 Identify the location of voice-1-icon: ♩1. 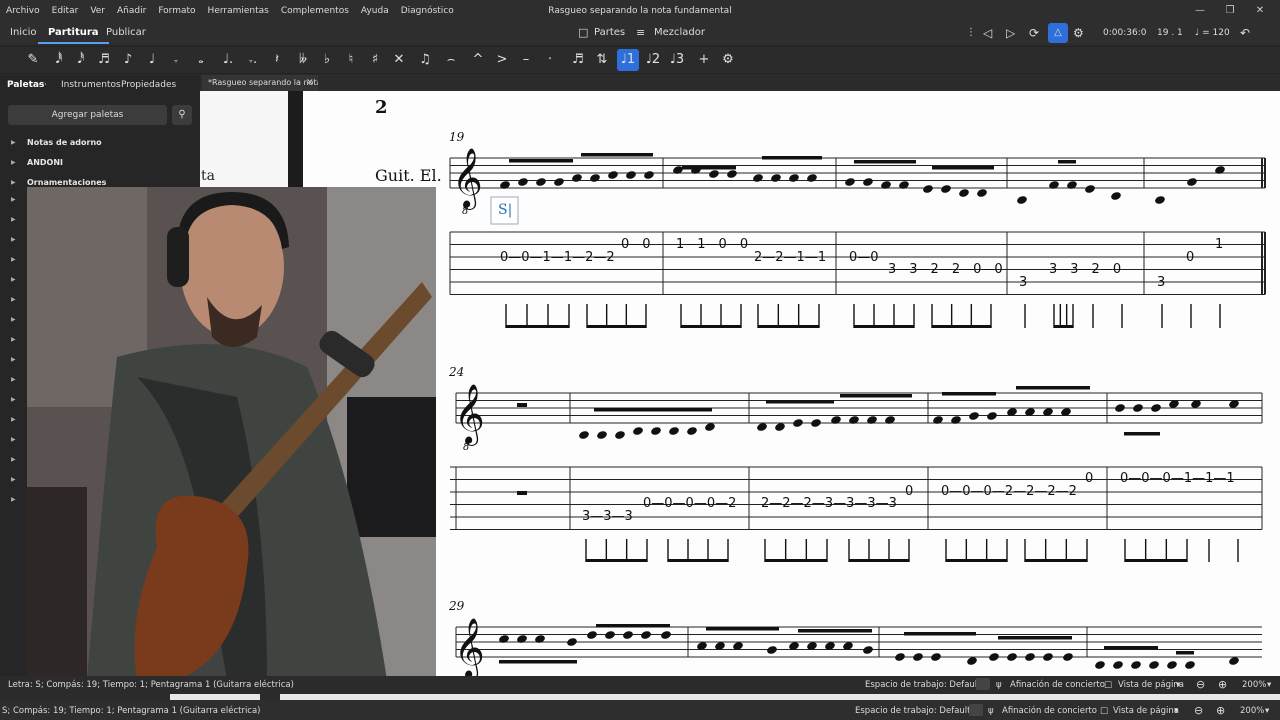
(628, 60).